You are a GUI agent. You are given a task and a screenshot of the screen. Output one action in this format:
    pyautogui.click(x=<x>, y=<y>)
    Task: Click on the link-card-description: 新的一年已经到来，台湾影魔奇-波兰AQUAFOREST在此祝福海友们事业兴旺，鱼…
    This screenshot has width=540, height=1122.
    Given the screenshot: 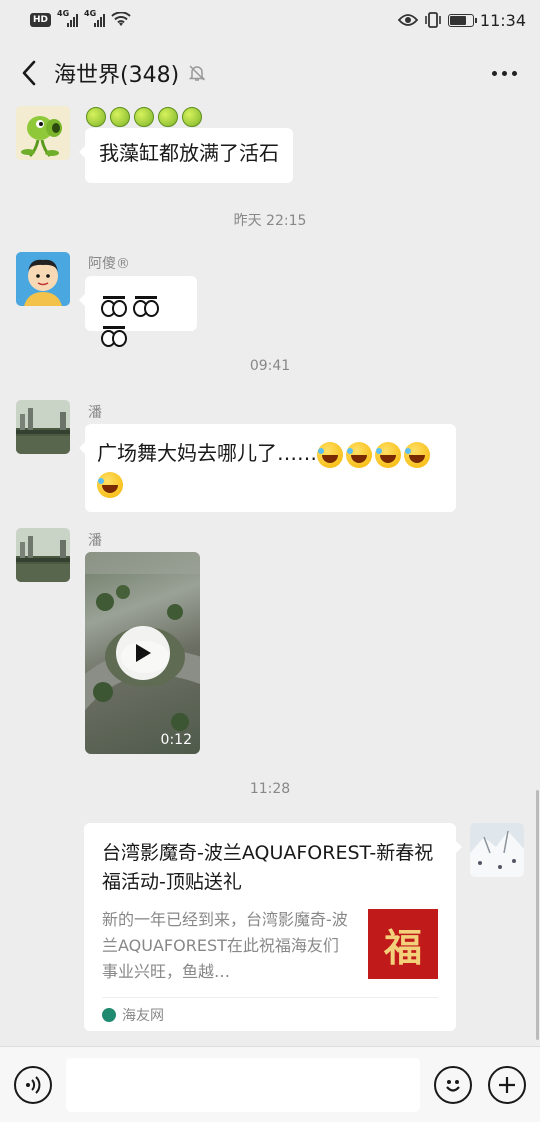 What is the action you would take?
    pyautogui.click(x=225, y=945)
    